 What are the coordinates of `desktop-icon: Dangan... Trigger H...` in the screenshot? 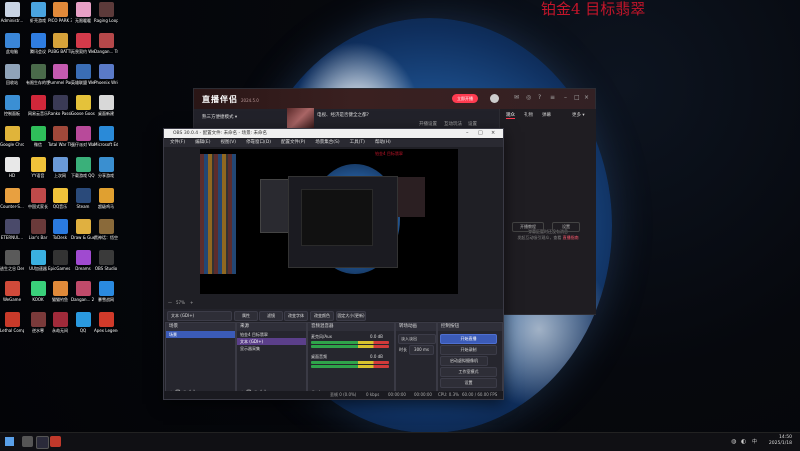 It's located at (106, 43).